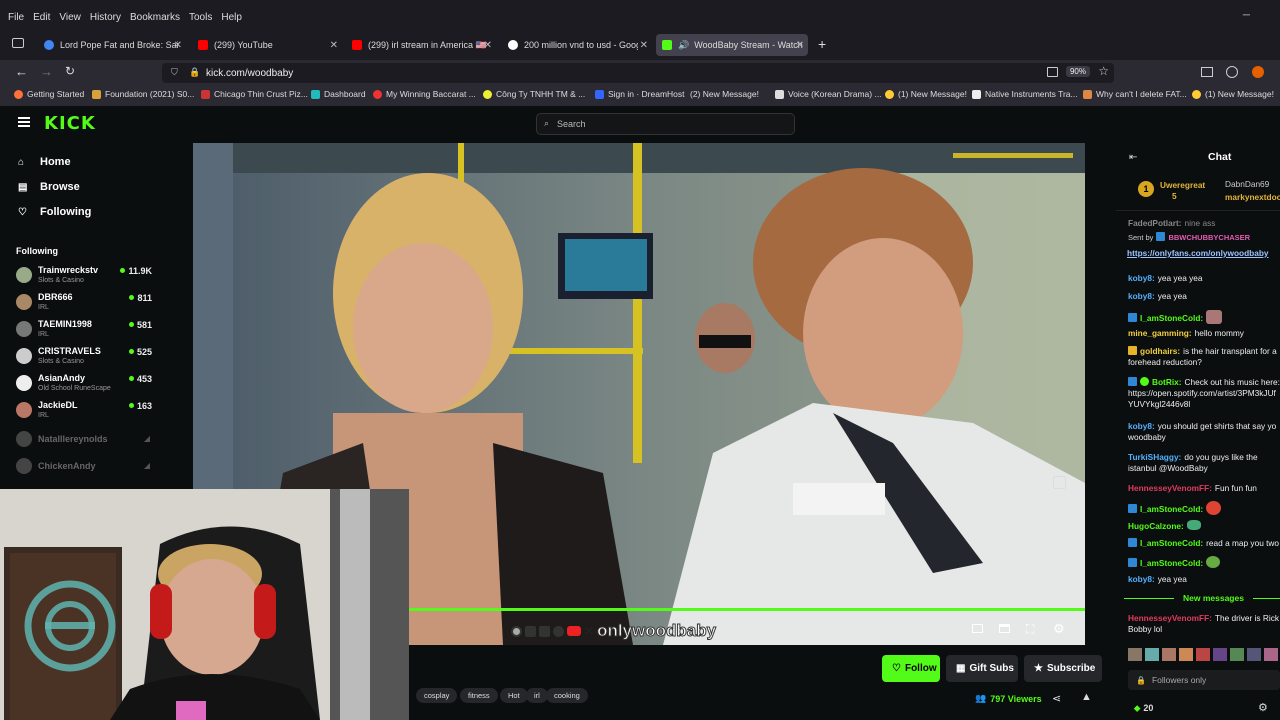 The width and height of the screenshot is (1280, 720). I want to click on tag-cooking: cooking, so click(567, 695).